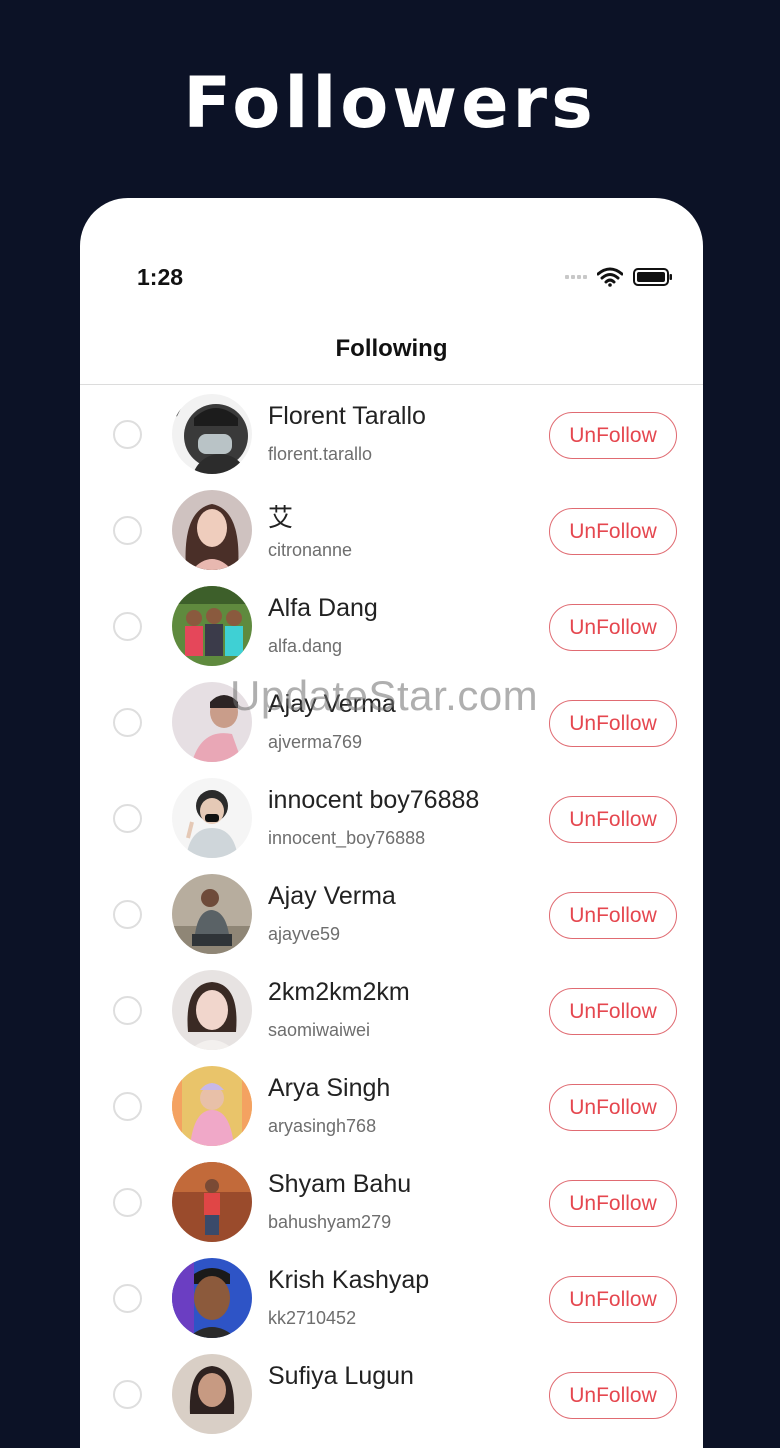  What do you see at coordinates (390, 103) in the screenshot?
I see `promo-title: Followers` at bounding box center [390, 103].